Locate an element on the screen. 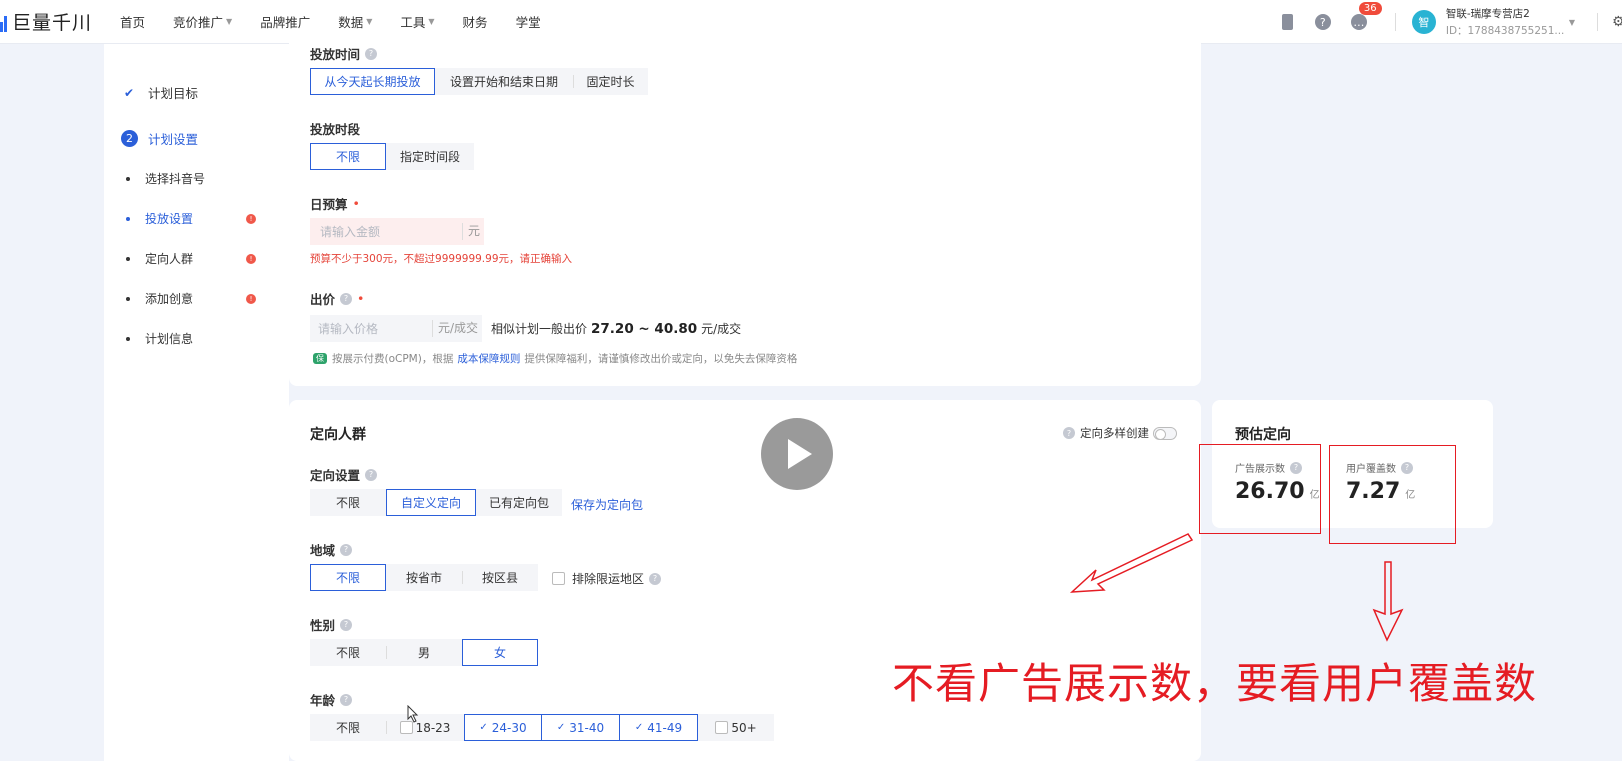  logo-icon is located at coordinates (4, 22).